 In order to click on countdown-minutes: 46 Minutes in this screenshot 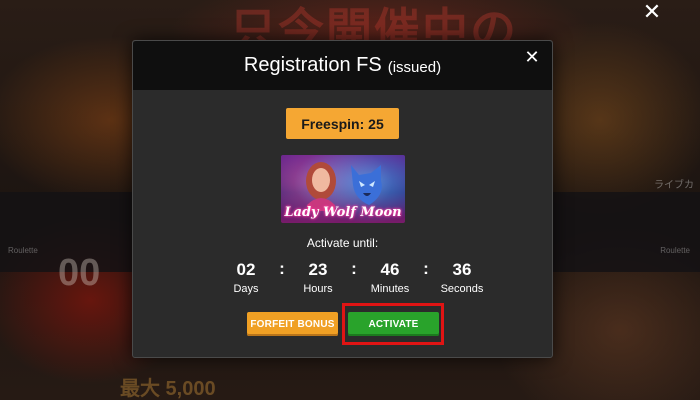, I will do `click(390, 277)`.